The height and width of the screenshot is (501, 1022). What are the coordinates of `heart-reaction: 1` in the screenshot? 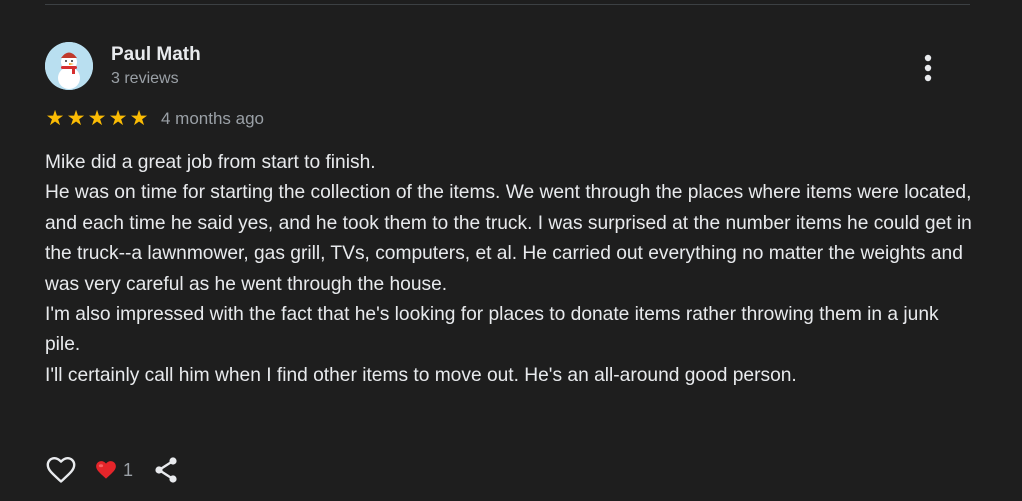 It's located at (114, 470).